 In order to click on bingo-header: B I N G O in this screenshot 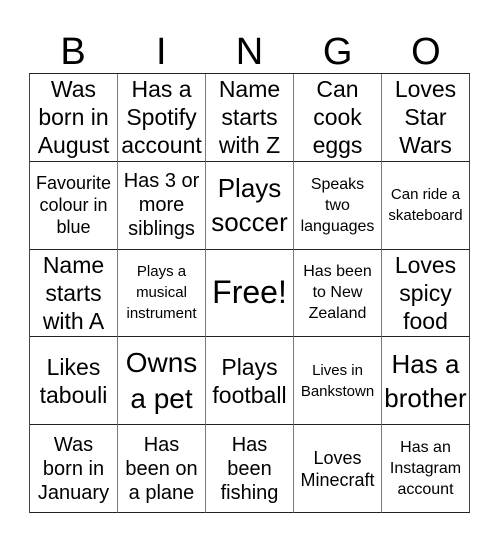, I will do `click(249, 52)`.